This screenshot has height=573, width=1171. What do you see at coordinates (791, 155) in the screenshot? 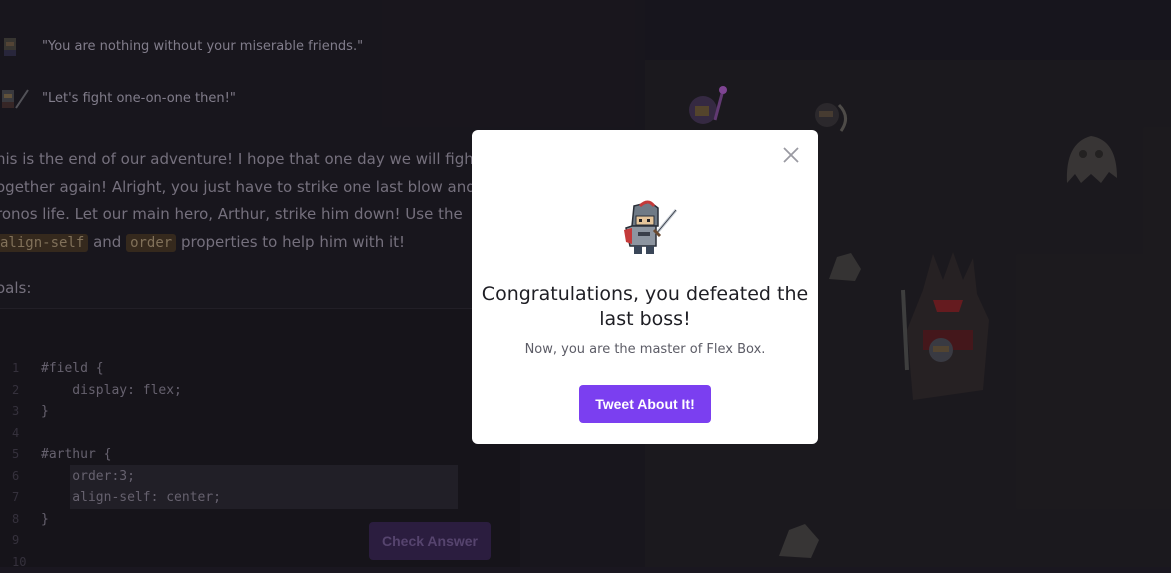
I see `close-icon` at bounding box center [791, 155].